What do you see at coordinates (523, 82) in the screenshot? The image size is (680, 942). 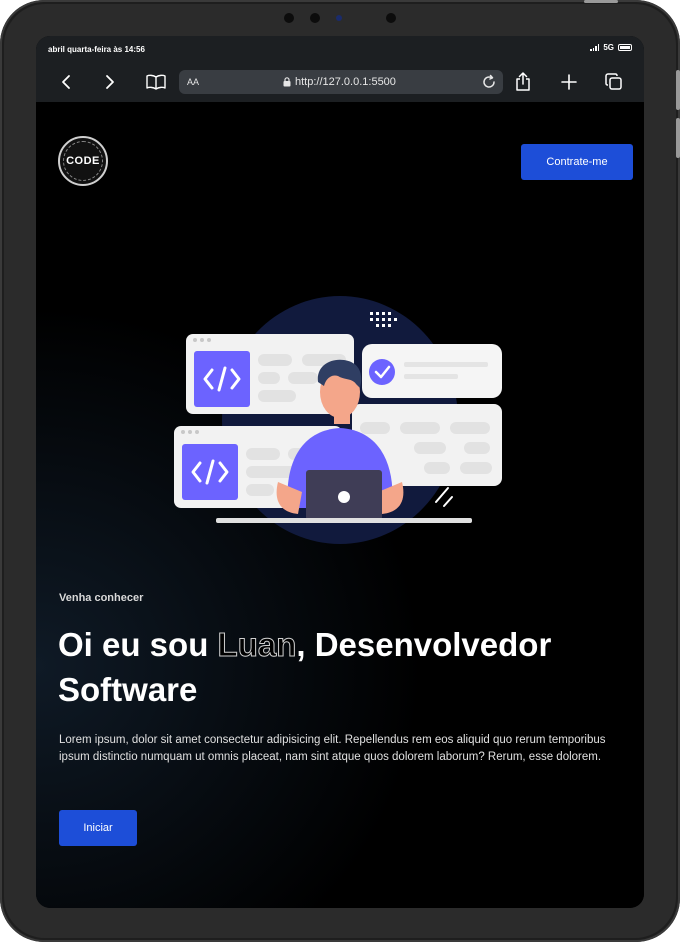 I see `share-icon` at bounding box center [523, 82].